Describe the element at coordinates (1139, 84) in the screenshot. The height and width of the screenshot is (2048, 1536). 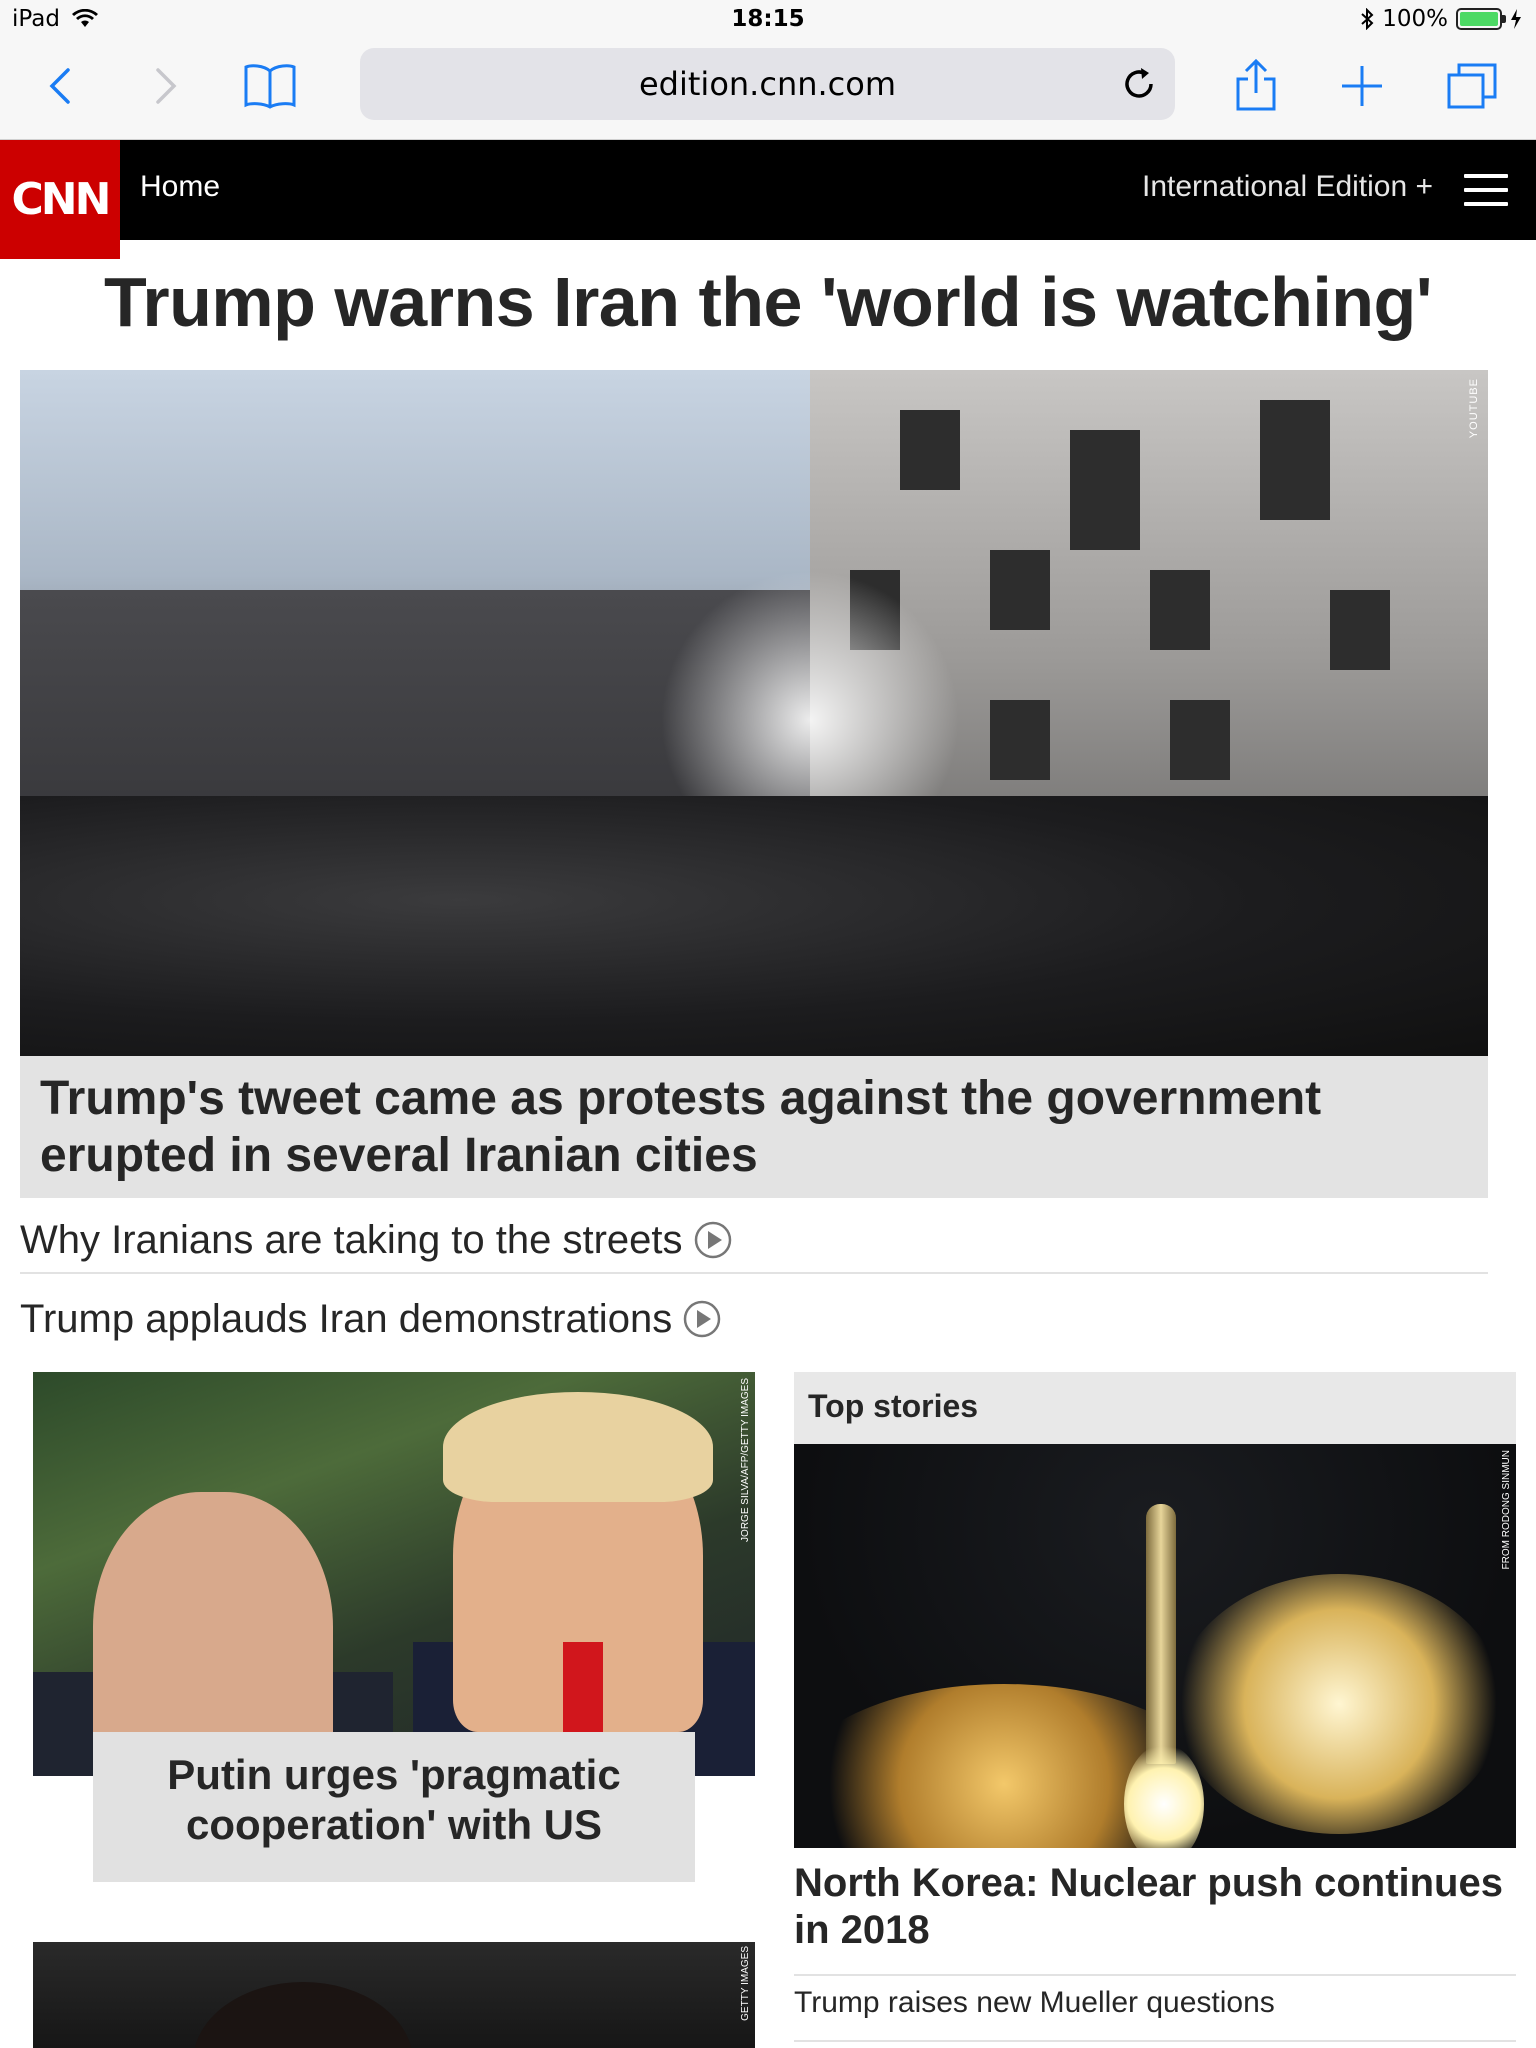
I see `reload-icon` at that location.